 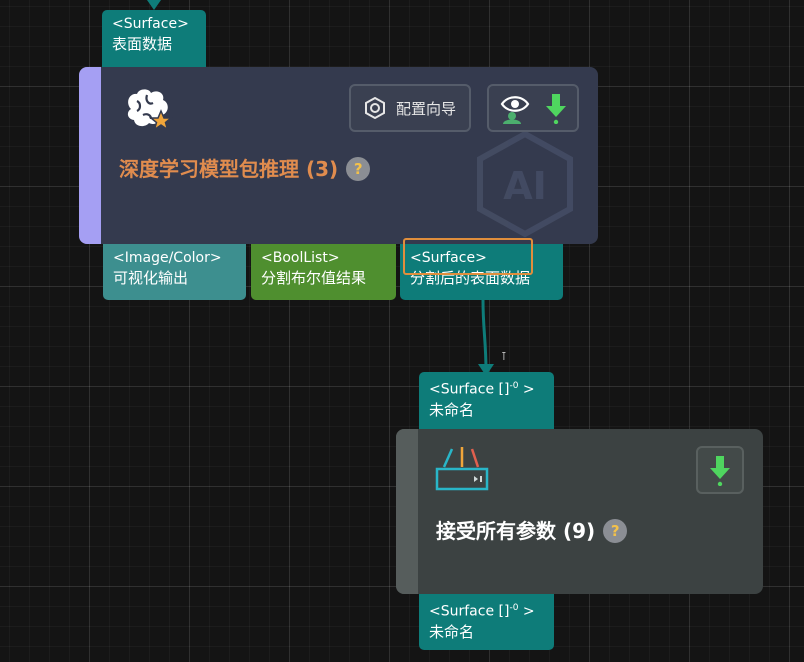 I want to click on config-wizard-label: 配置向导, so click(x=425, y=108).